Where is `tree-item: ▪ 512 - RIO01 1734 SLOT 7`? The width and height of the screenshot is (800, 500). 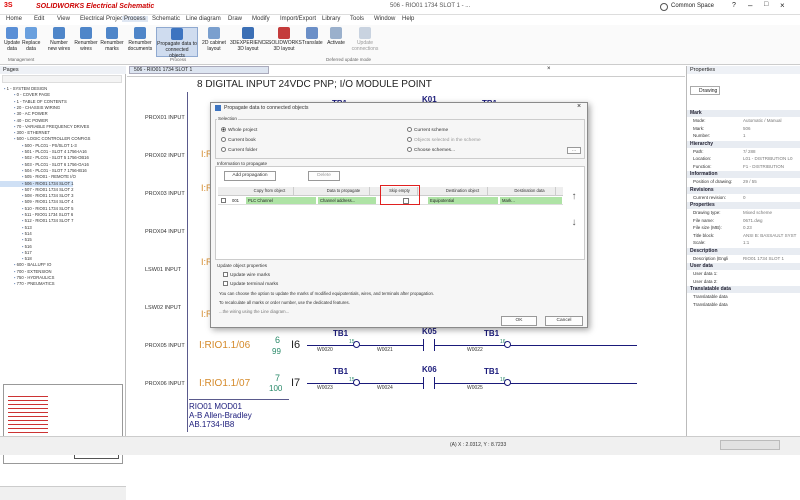 tree-item: ▪ 512 - RIO01 1734 SLOT 7 is located at coordinates (36, 221).